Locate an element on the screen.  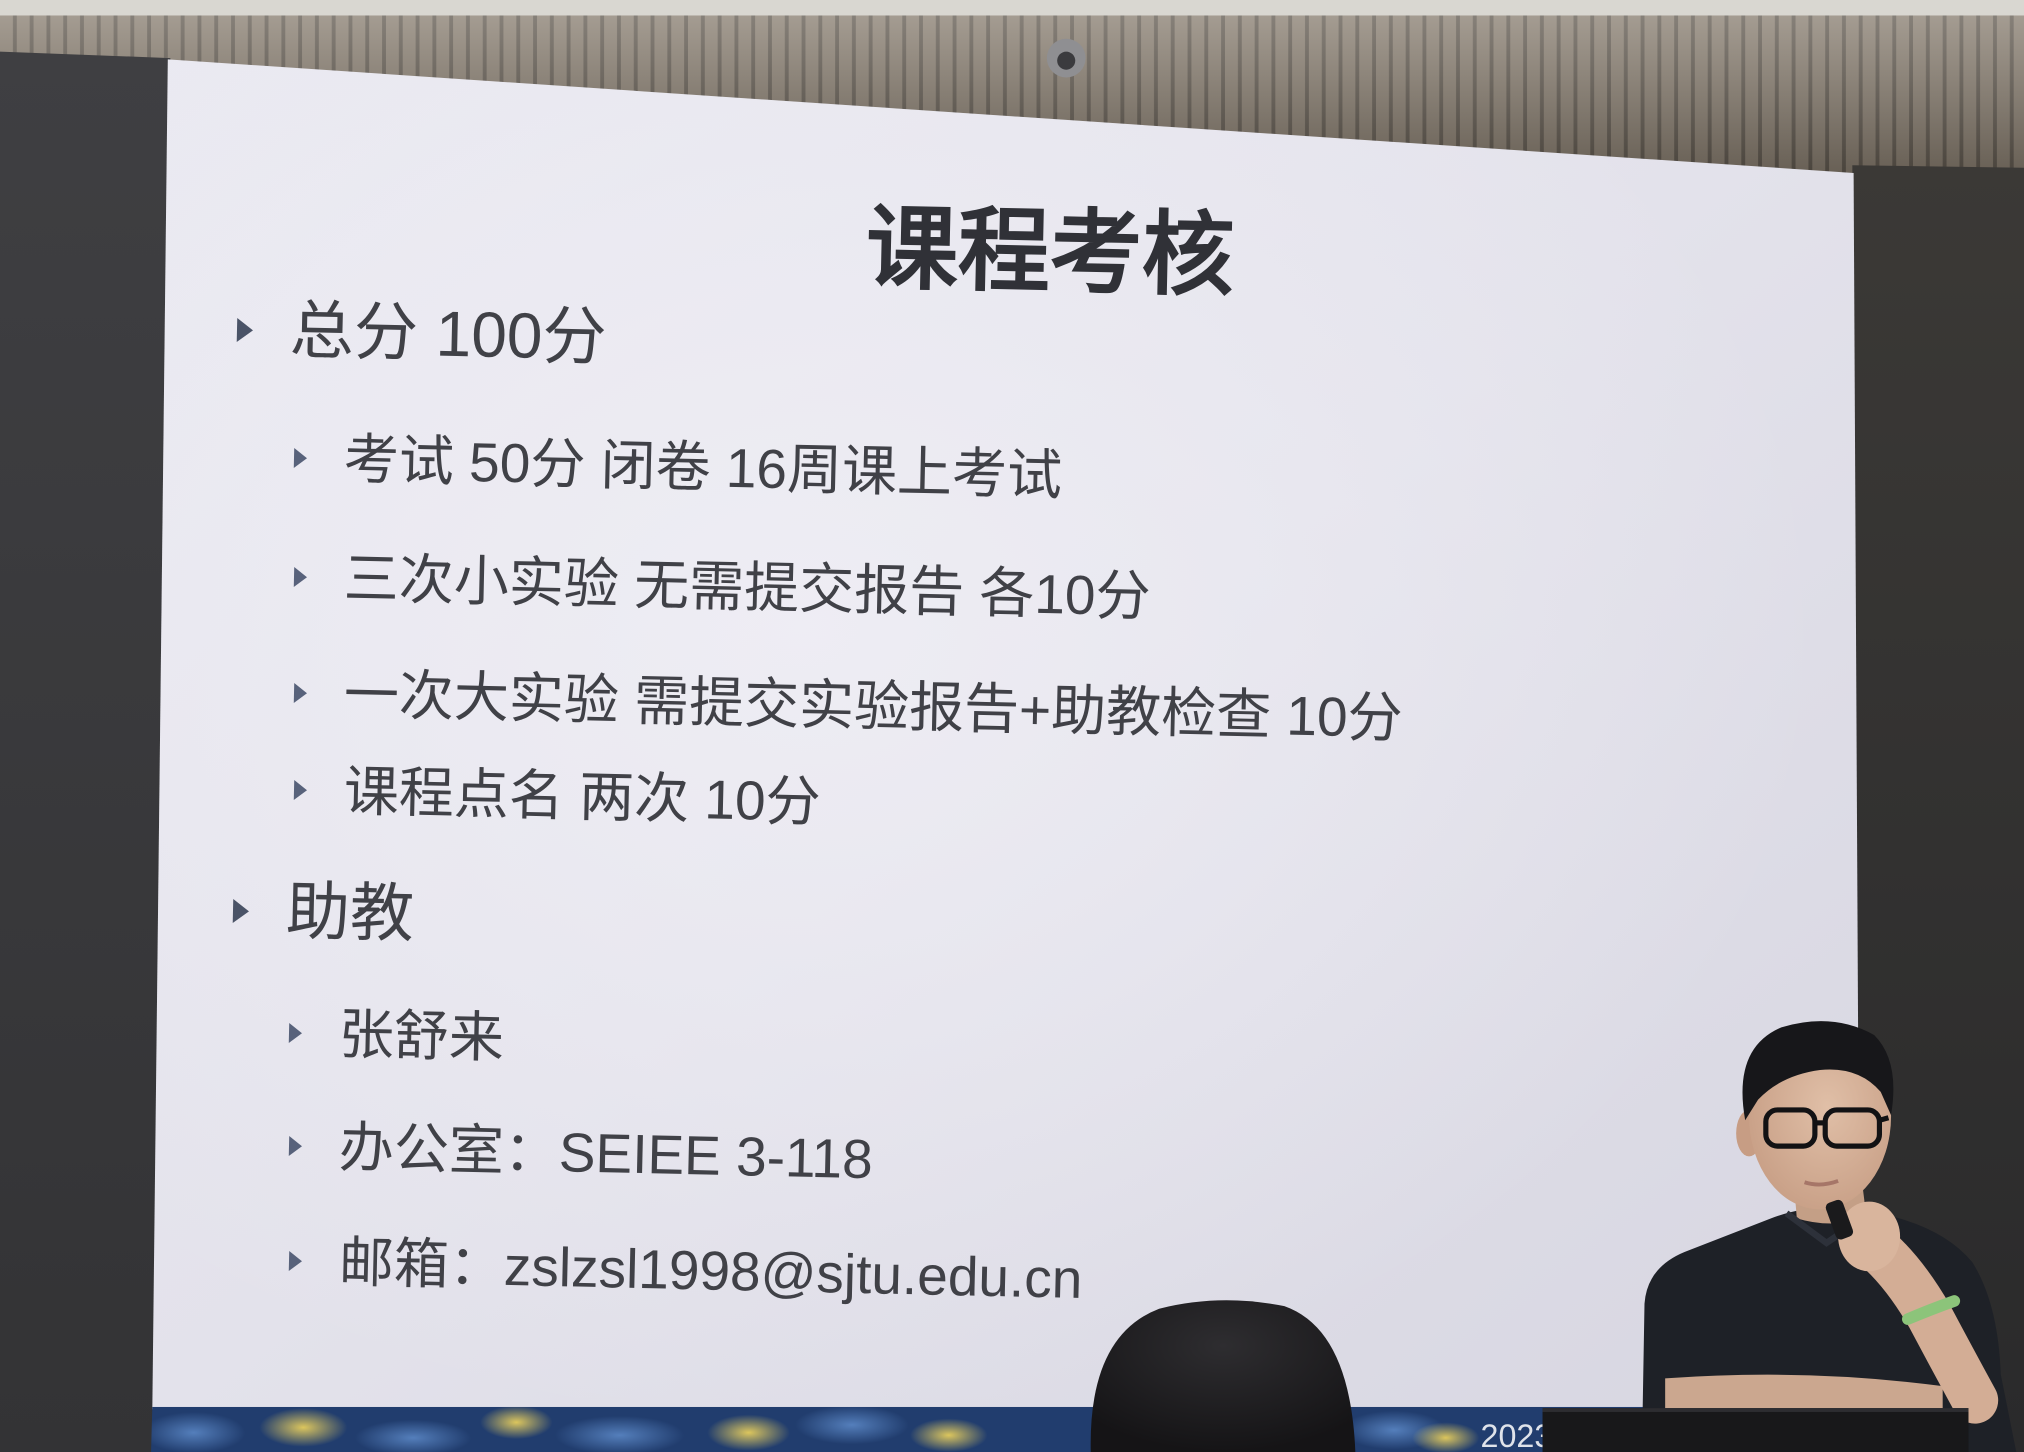
foreground is located at coordinates (1553, 1236).